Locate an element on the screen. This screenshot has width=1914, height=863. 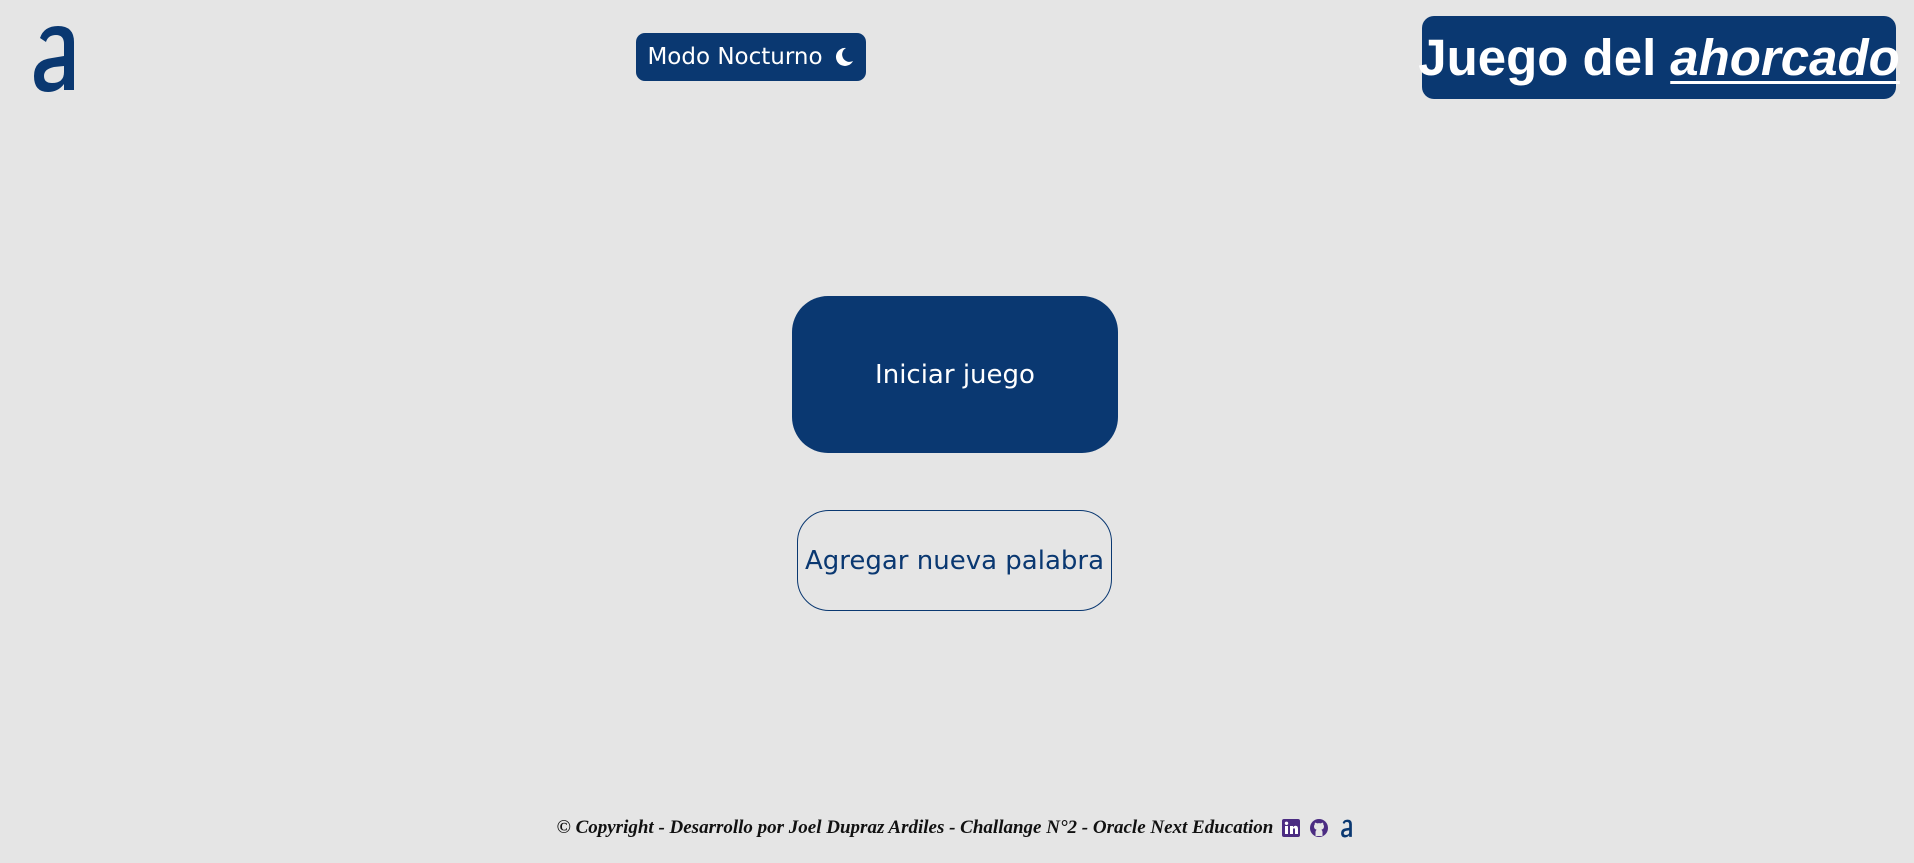
night-mode-button: Modo Nocturno is located at coordinates (751, 57).